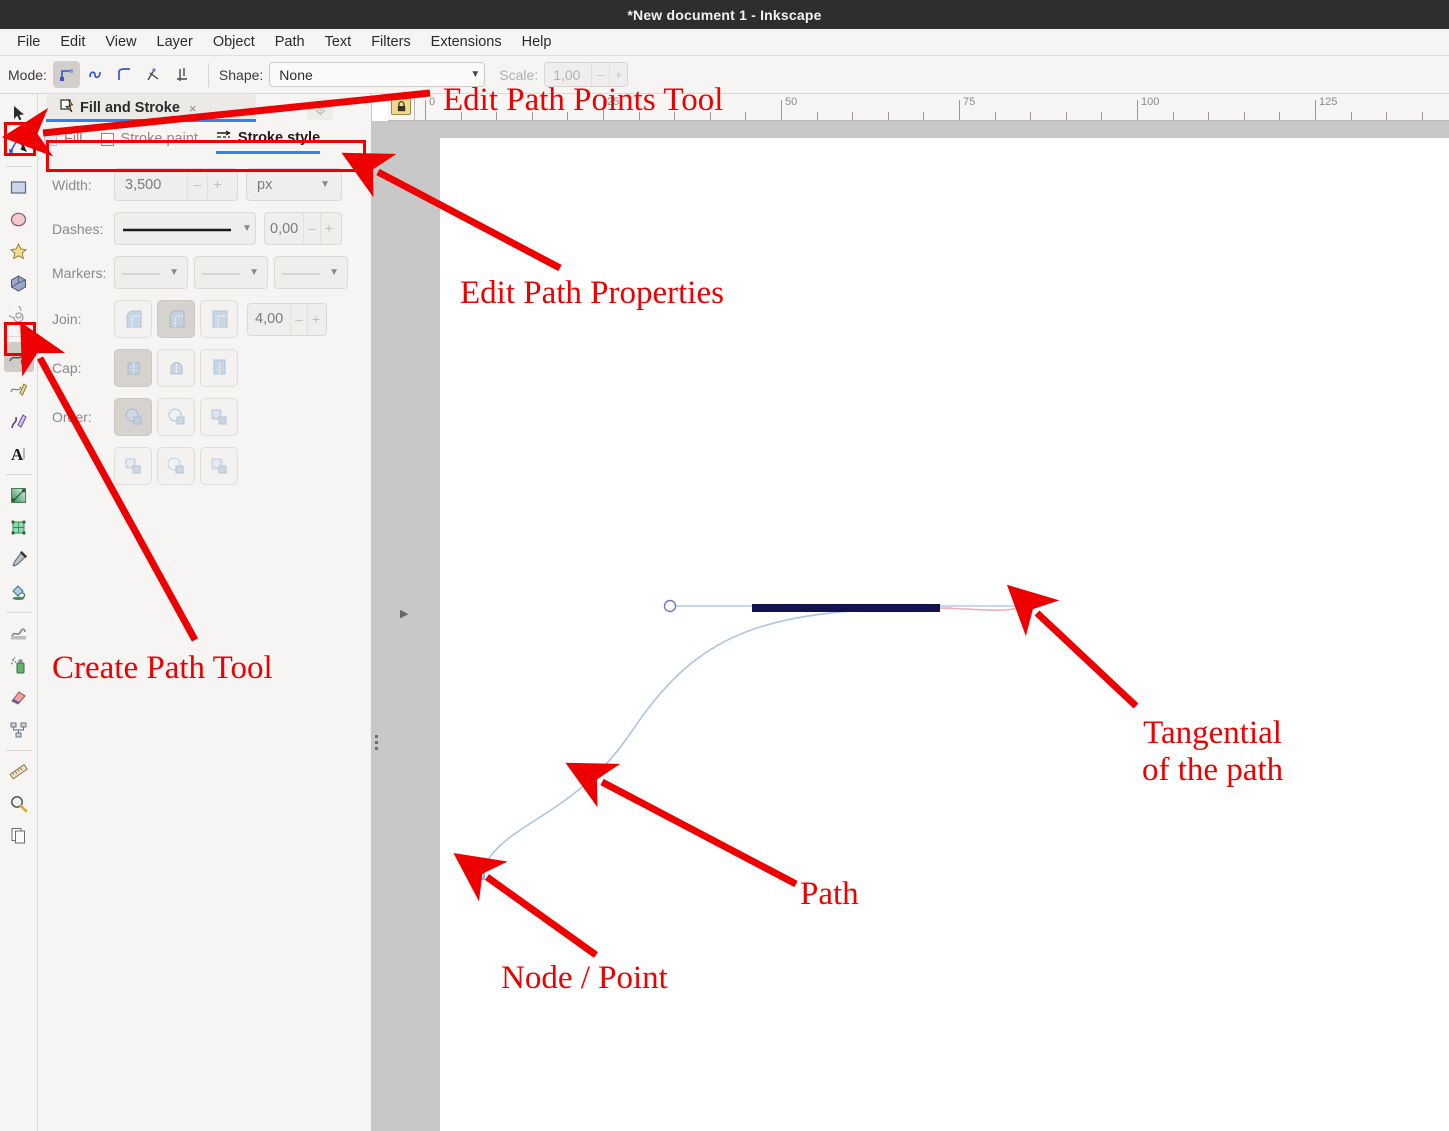  What do you see at coordinates (27, 74) in the screenshot?
I see `mode-label: Mode:` at bounding box center [27, 74].